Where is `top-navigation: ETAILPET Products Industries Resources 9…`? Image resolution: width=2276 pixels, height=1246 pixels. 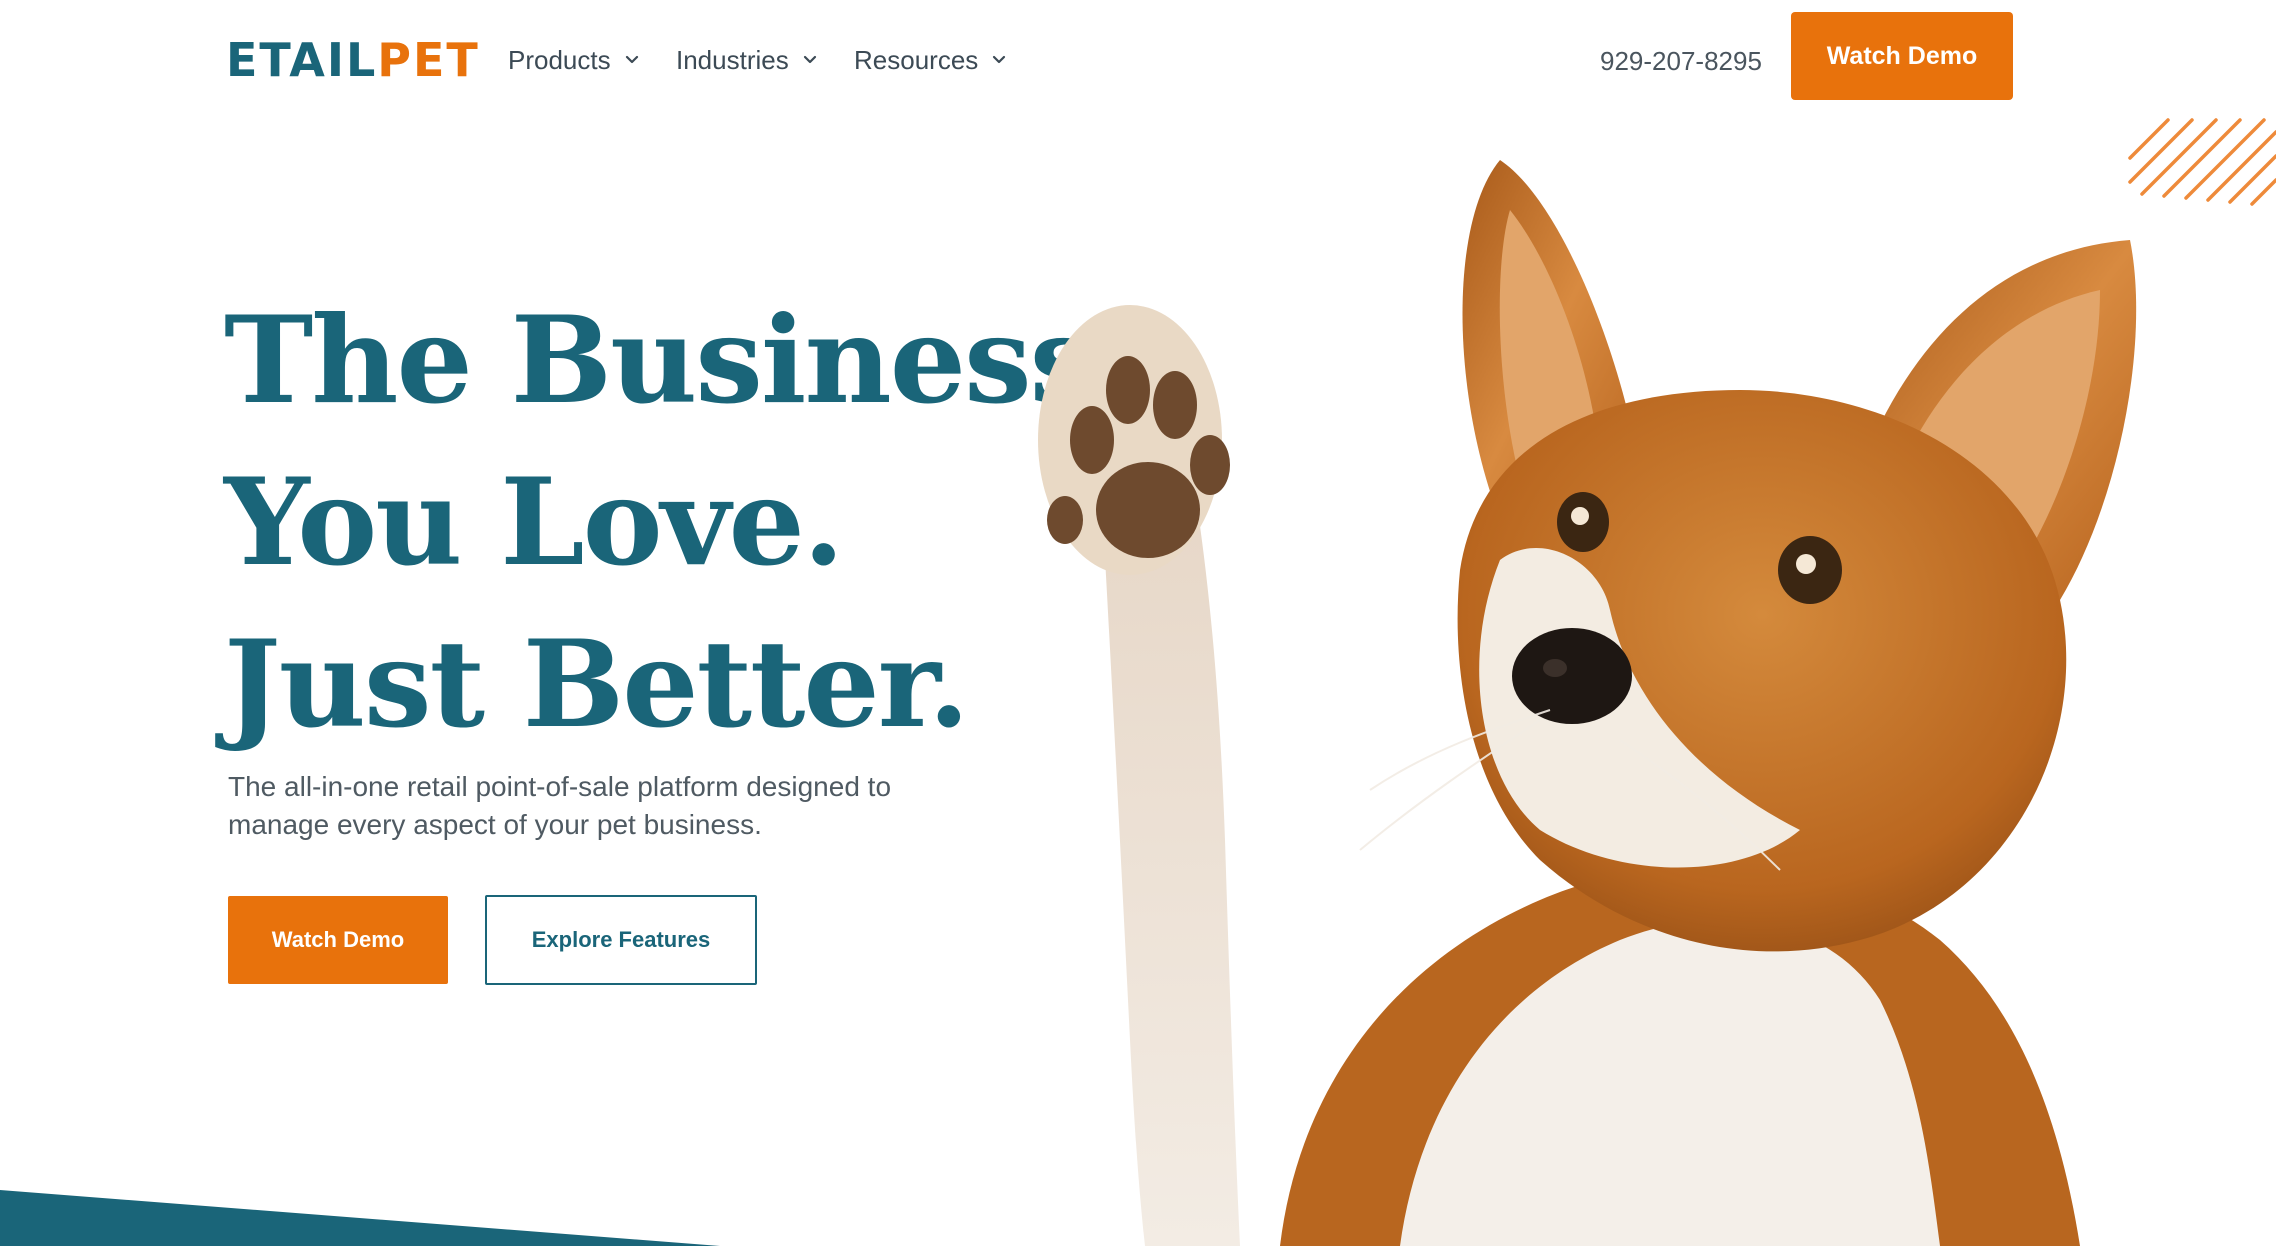 top-navigation: ETAILPET Products Industries Resources 9… is located at coordinates (1138, 60).